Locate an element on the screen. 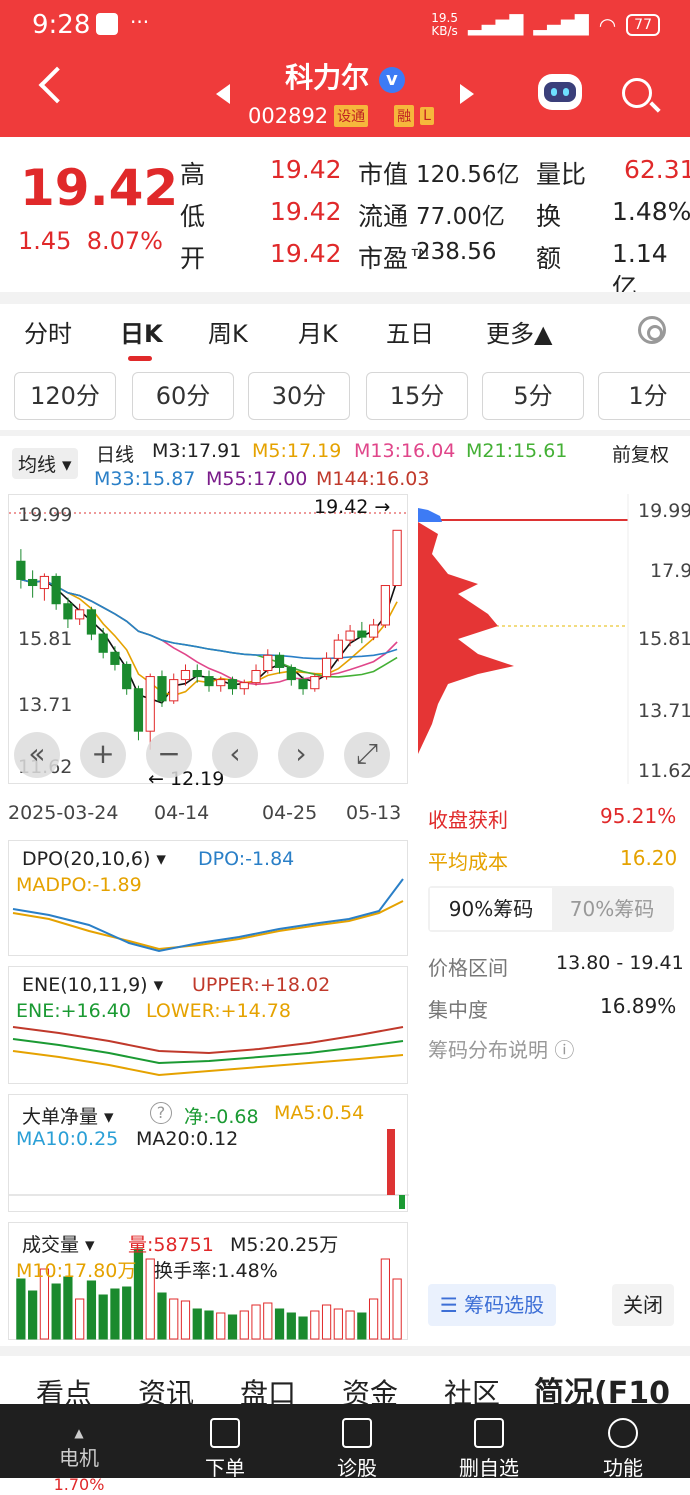 This screenshot has height=1495, width=690. dpo-selector: DPO(20,10,6) ▾ is located at coordinates (94, 859).